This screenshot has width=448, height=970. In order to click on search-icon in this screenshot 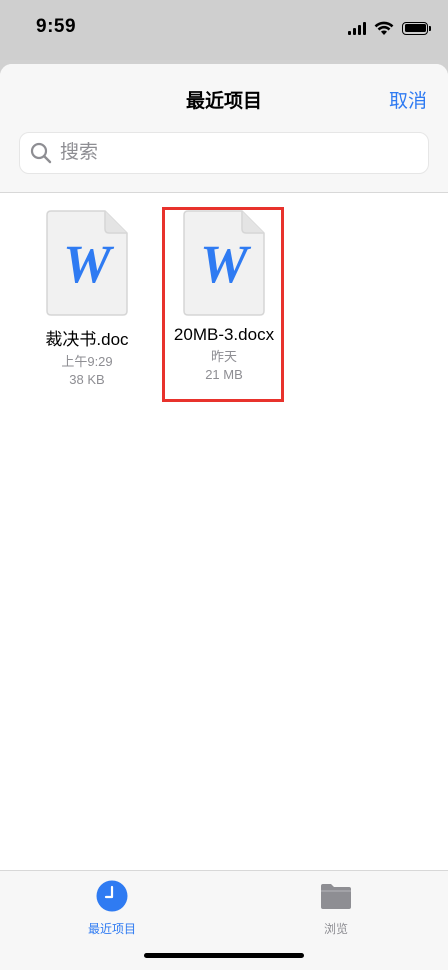, I will do `click(41, 153)`.